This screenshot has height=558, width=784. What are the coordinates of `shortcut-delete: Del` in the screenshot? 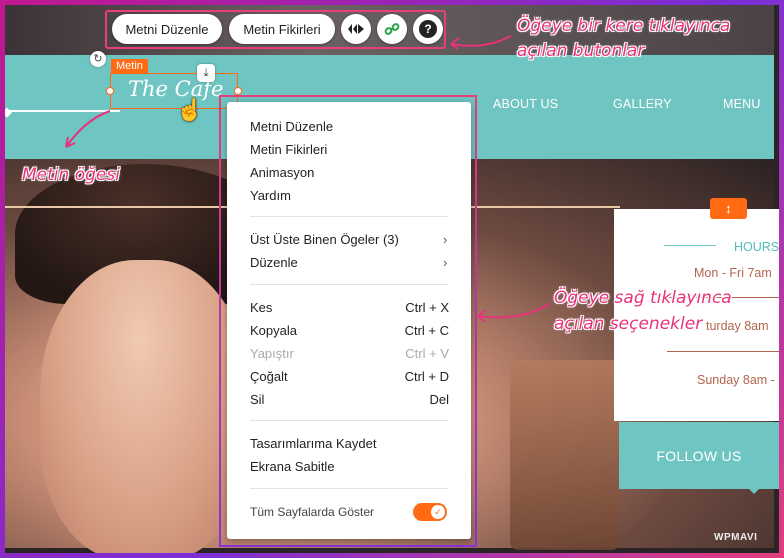 It's located at (439, 399).